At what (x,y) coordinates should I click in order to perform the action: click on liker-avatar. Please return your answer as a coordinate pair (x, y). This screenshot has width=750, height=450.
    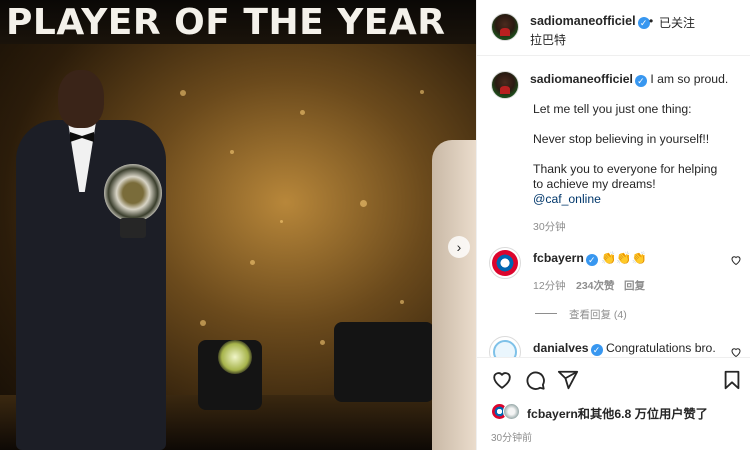
    Looking at the image, I should click on (511, 411).